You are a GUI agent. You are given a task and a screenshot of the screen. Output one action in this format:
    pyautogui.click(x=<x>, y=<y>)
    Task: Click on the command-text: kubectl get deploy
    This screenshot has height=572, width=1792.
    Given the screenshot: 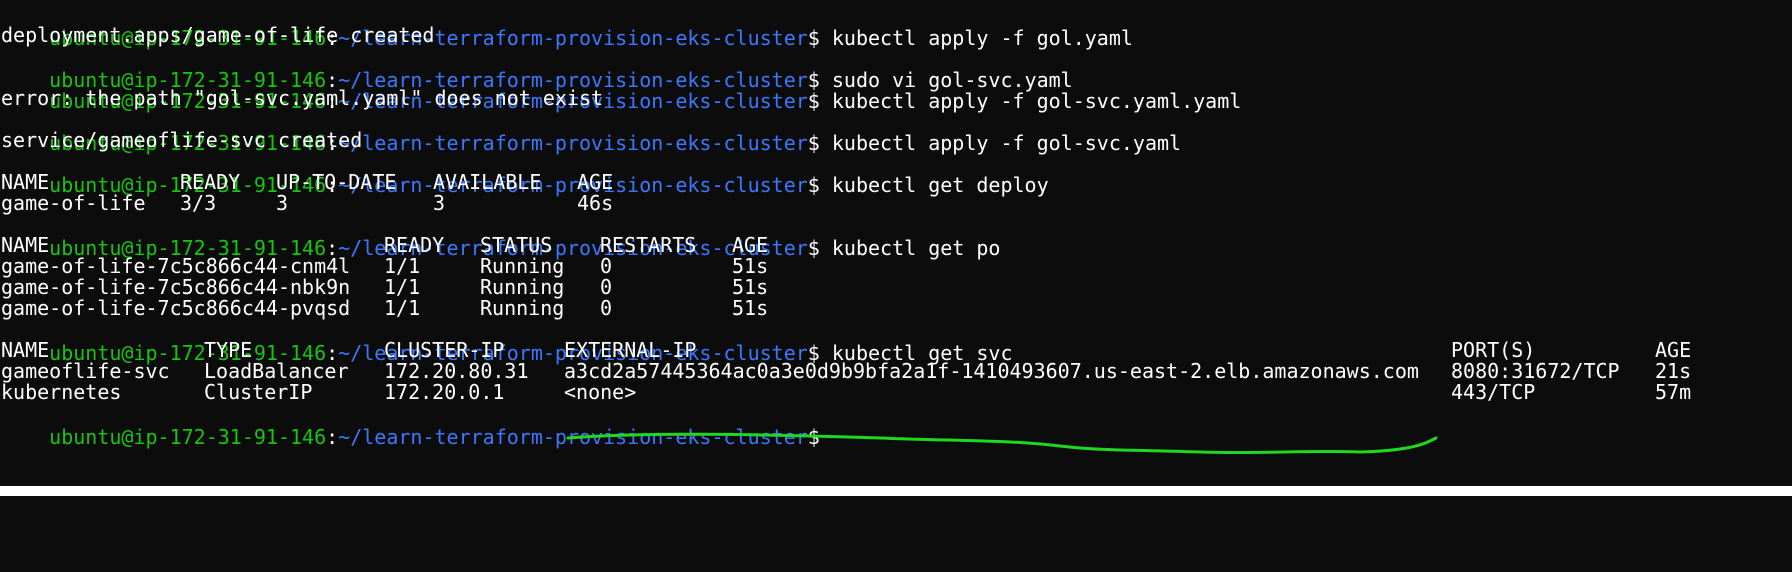 What is the action you would take?
    pyautogui.click(x=940, y=185)
    